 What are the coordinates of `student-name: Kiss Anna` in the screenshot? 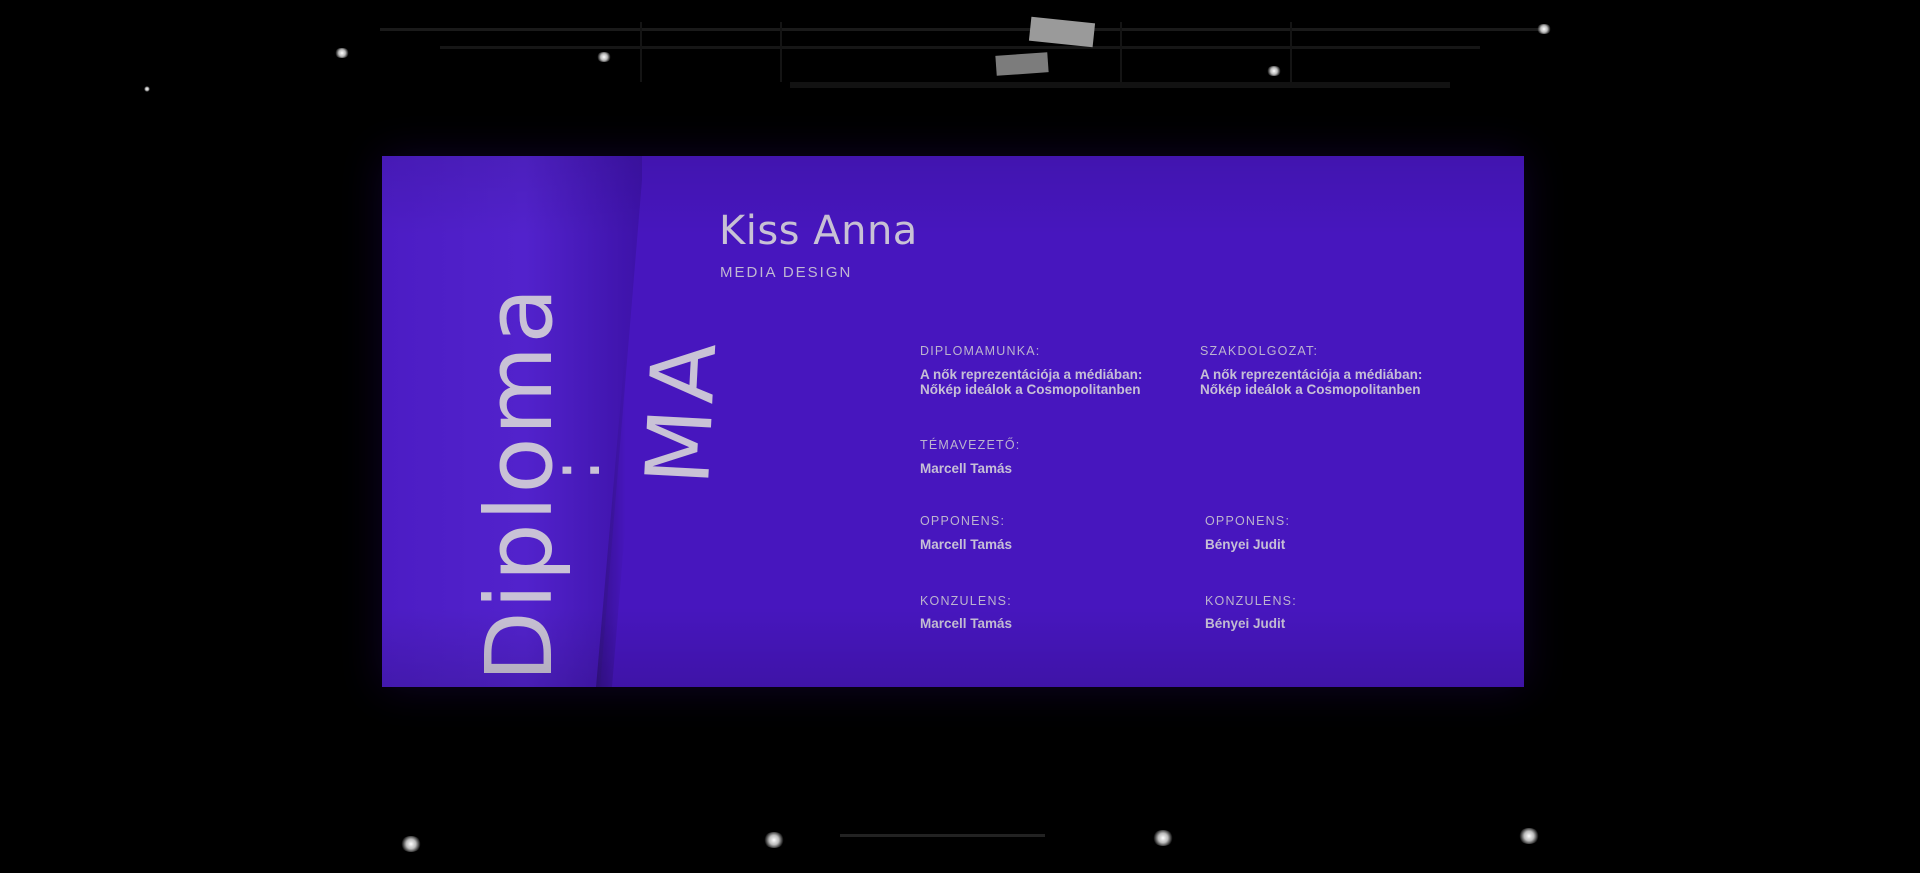 It's located at (818, 231).